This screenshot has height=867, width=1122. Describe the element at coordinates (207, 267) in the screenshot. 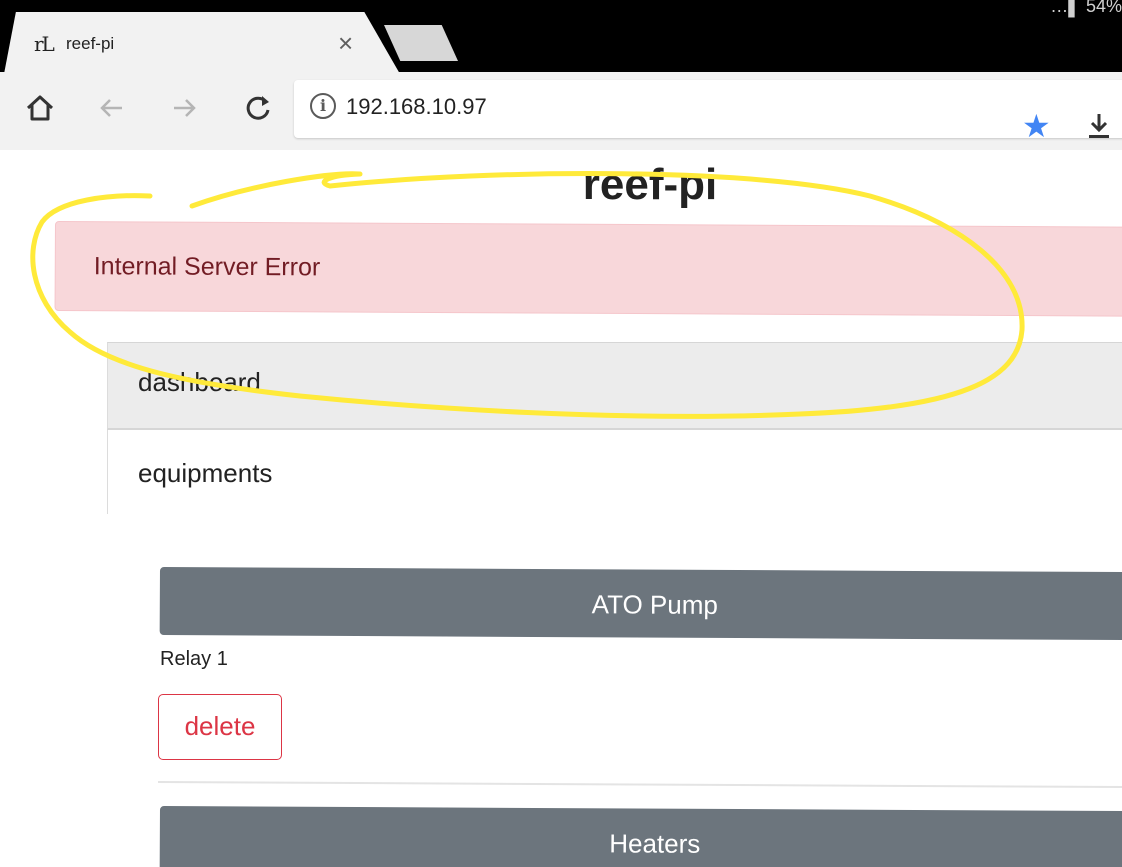

I see `alert-message: Internal Server Error` at that location.